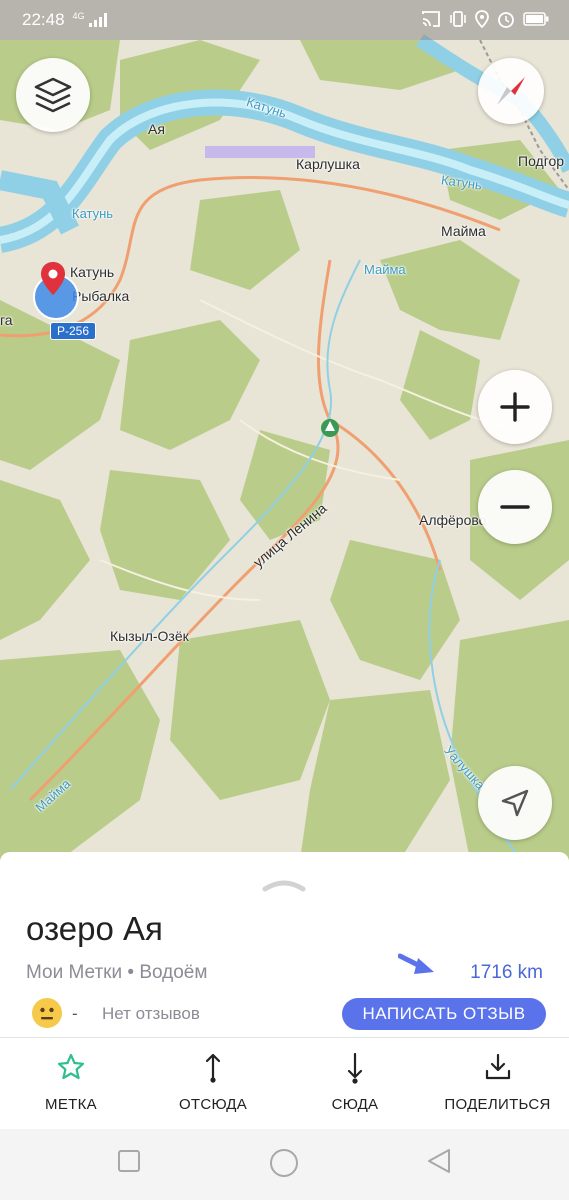 The height and width of the screenshot is (1200, 569). What do you see at coordinates (6, 320) in the screenshot?
I see `map-label-edge-ga: га` at bounding box center [6, 320].